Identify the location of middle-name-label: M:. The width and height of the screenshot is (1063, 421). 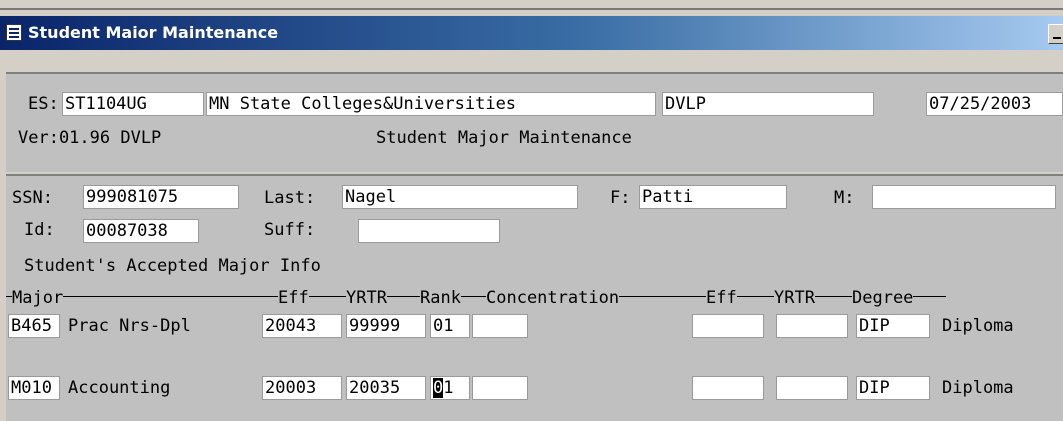
(844, 198).